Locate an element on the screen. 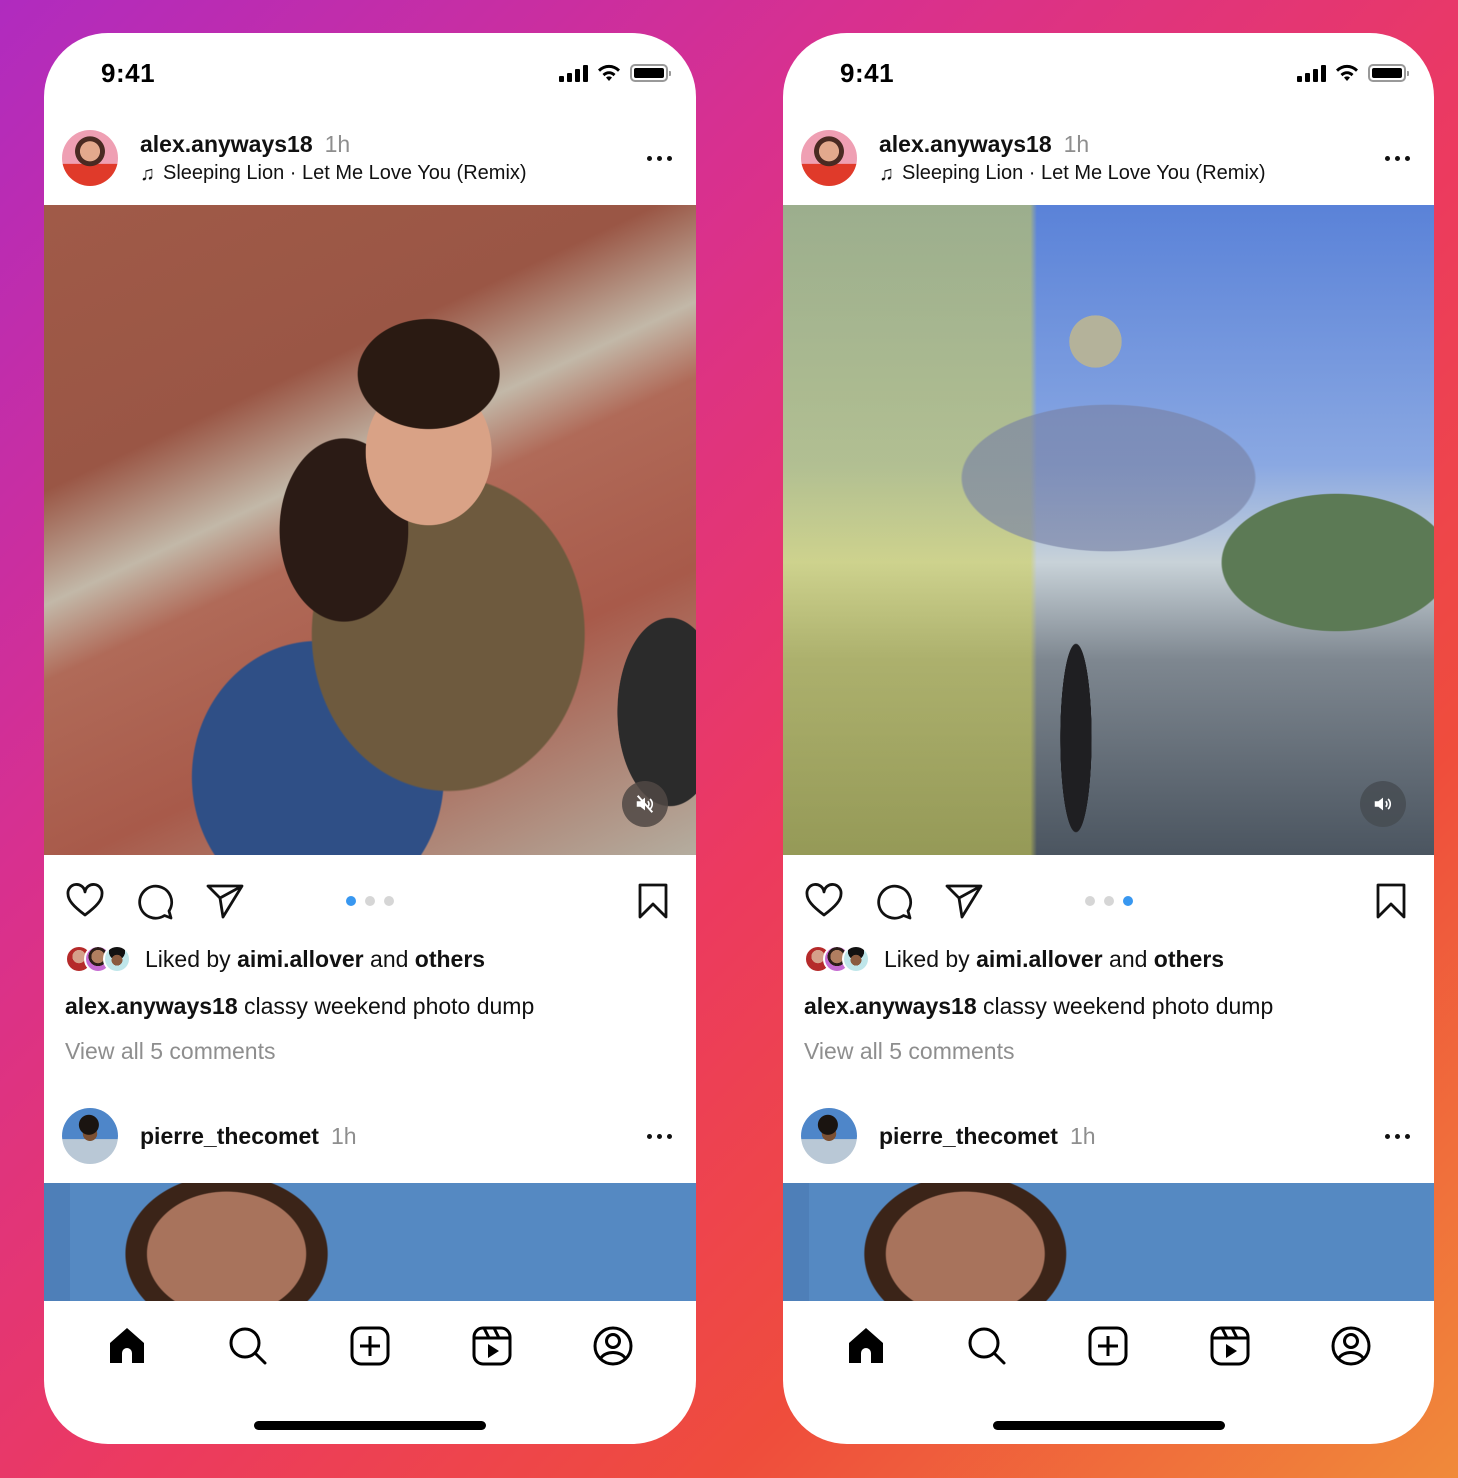 Image resolution: width=1458 pixels, height=1478 pixels. speaker-muted-icon is located at coordinates (645, 804).